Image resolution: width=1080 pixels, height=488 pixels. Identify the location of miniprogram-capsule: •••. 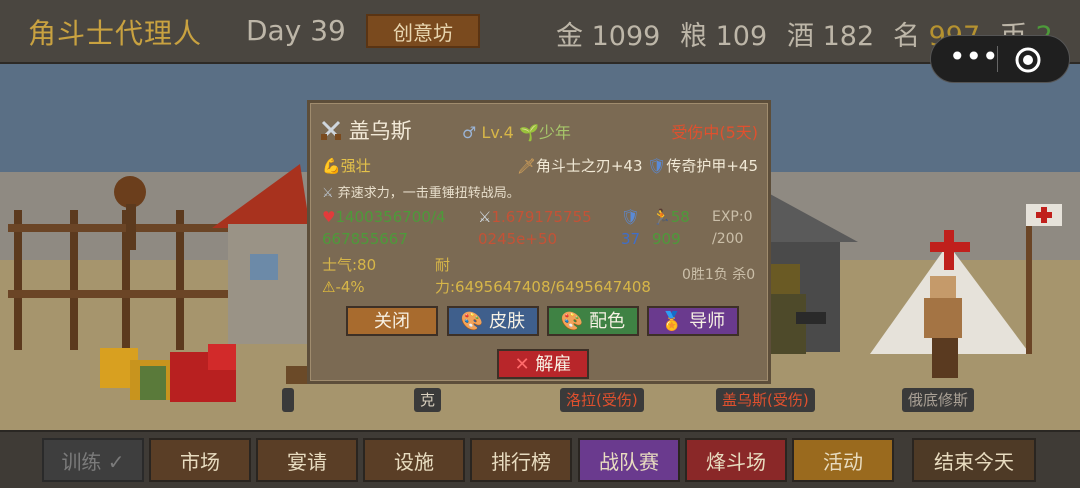
(1000, 59).